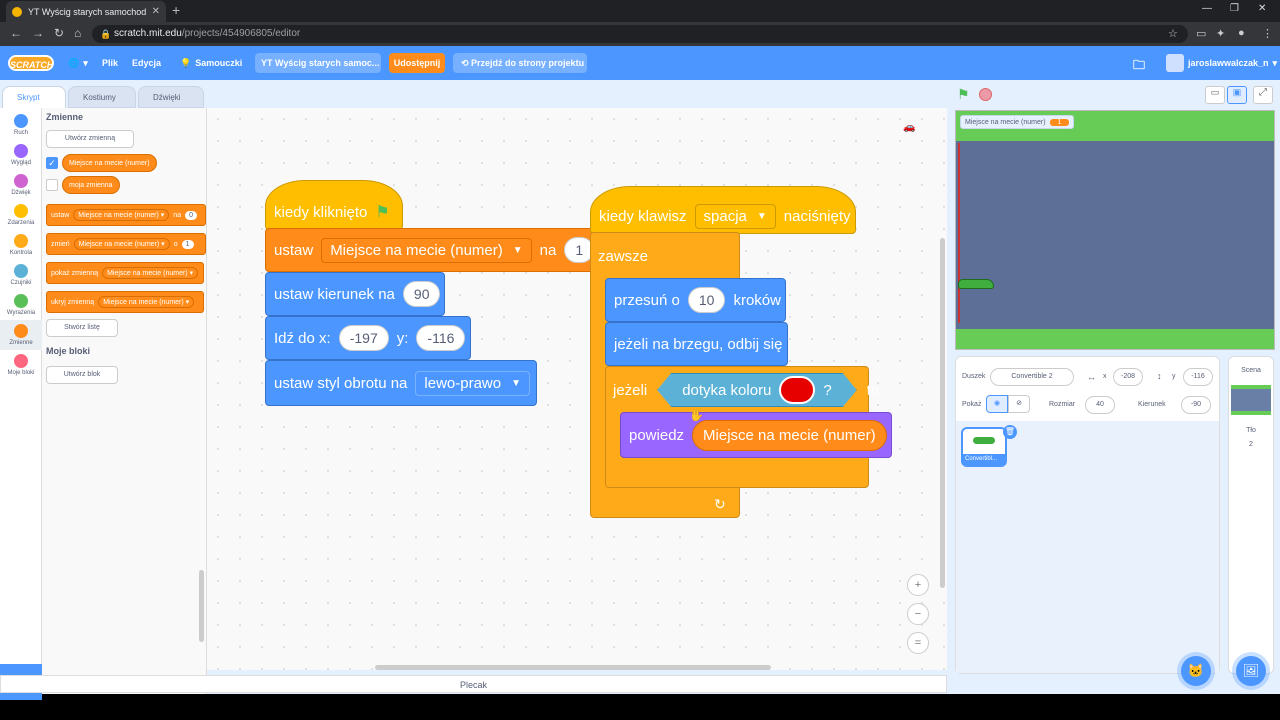 This screenshot has height=720, width=1280. Describe the element at coordinates (31, 63) in the screenshot. I see `scratch-logo: SCRATCH` at that location.